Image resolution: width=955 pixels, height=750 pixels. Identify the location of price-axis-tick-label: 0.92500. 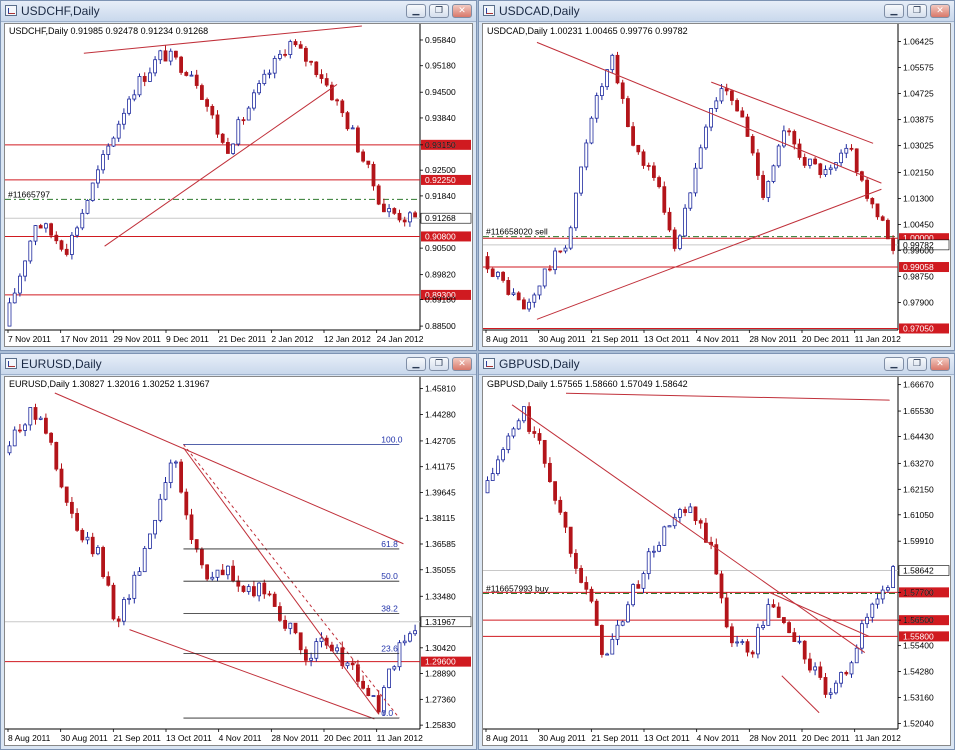
(440, 170).